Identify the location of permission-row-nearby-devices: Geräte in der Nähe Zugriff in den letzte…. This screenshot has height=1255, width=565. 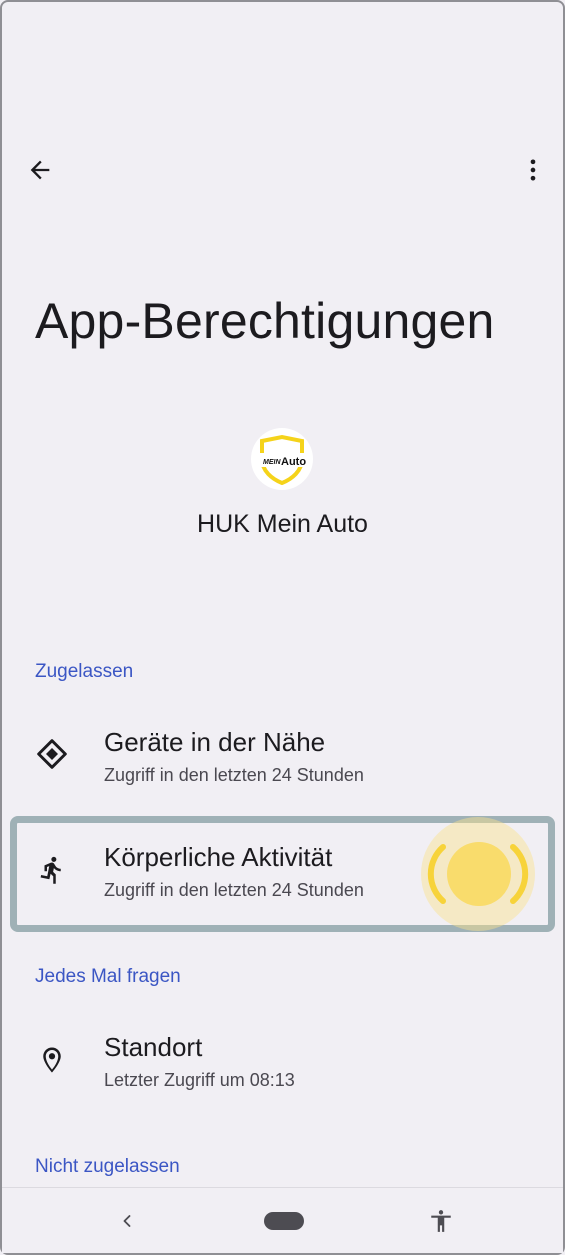
(282, 760).